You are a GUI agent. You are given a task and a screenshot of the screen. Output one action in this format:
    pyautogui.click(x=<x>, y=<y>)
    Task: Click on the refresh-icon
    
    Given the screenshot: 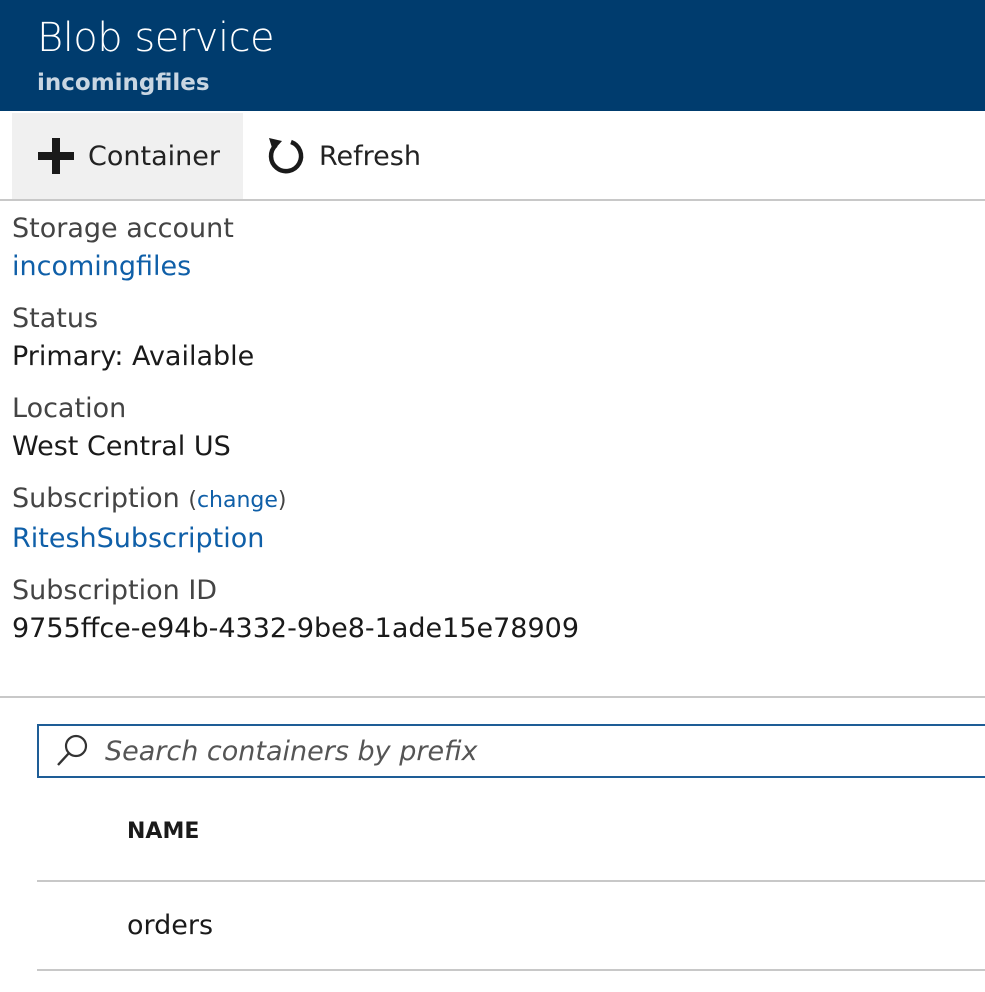 What is the action you would take?
    pyautogui.click(x=286, y=156)
    